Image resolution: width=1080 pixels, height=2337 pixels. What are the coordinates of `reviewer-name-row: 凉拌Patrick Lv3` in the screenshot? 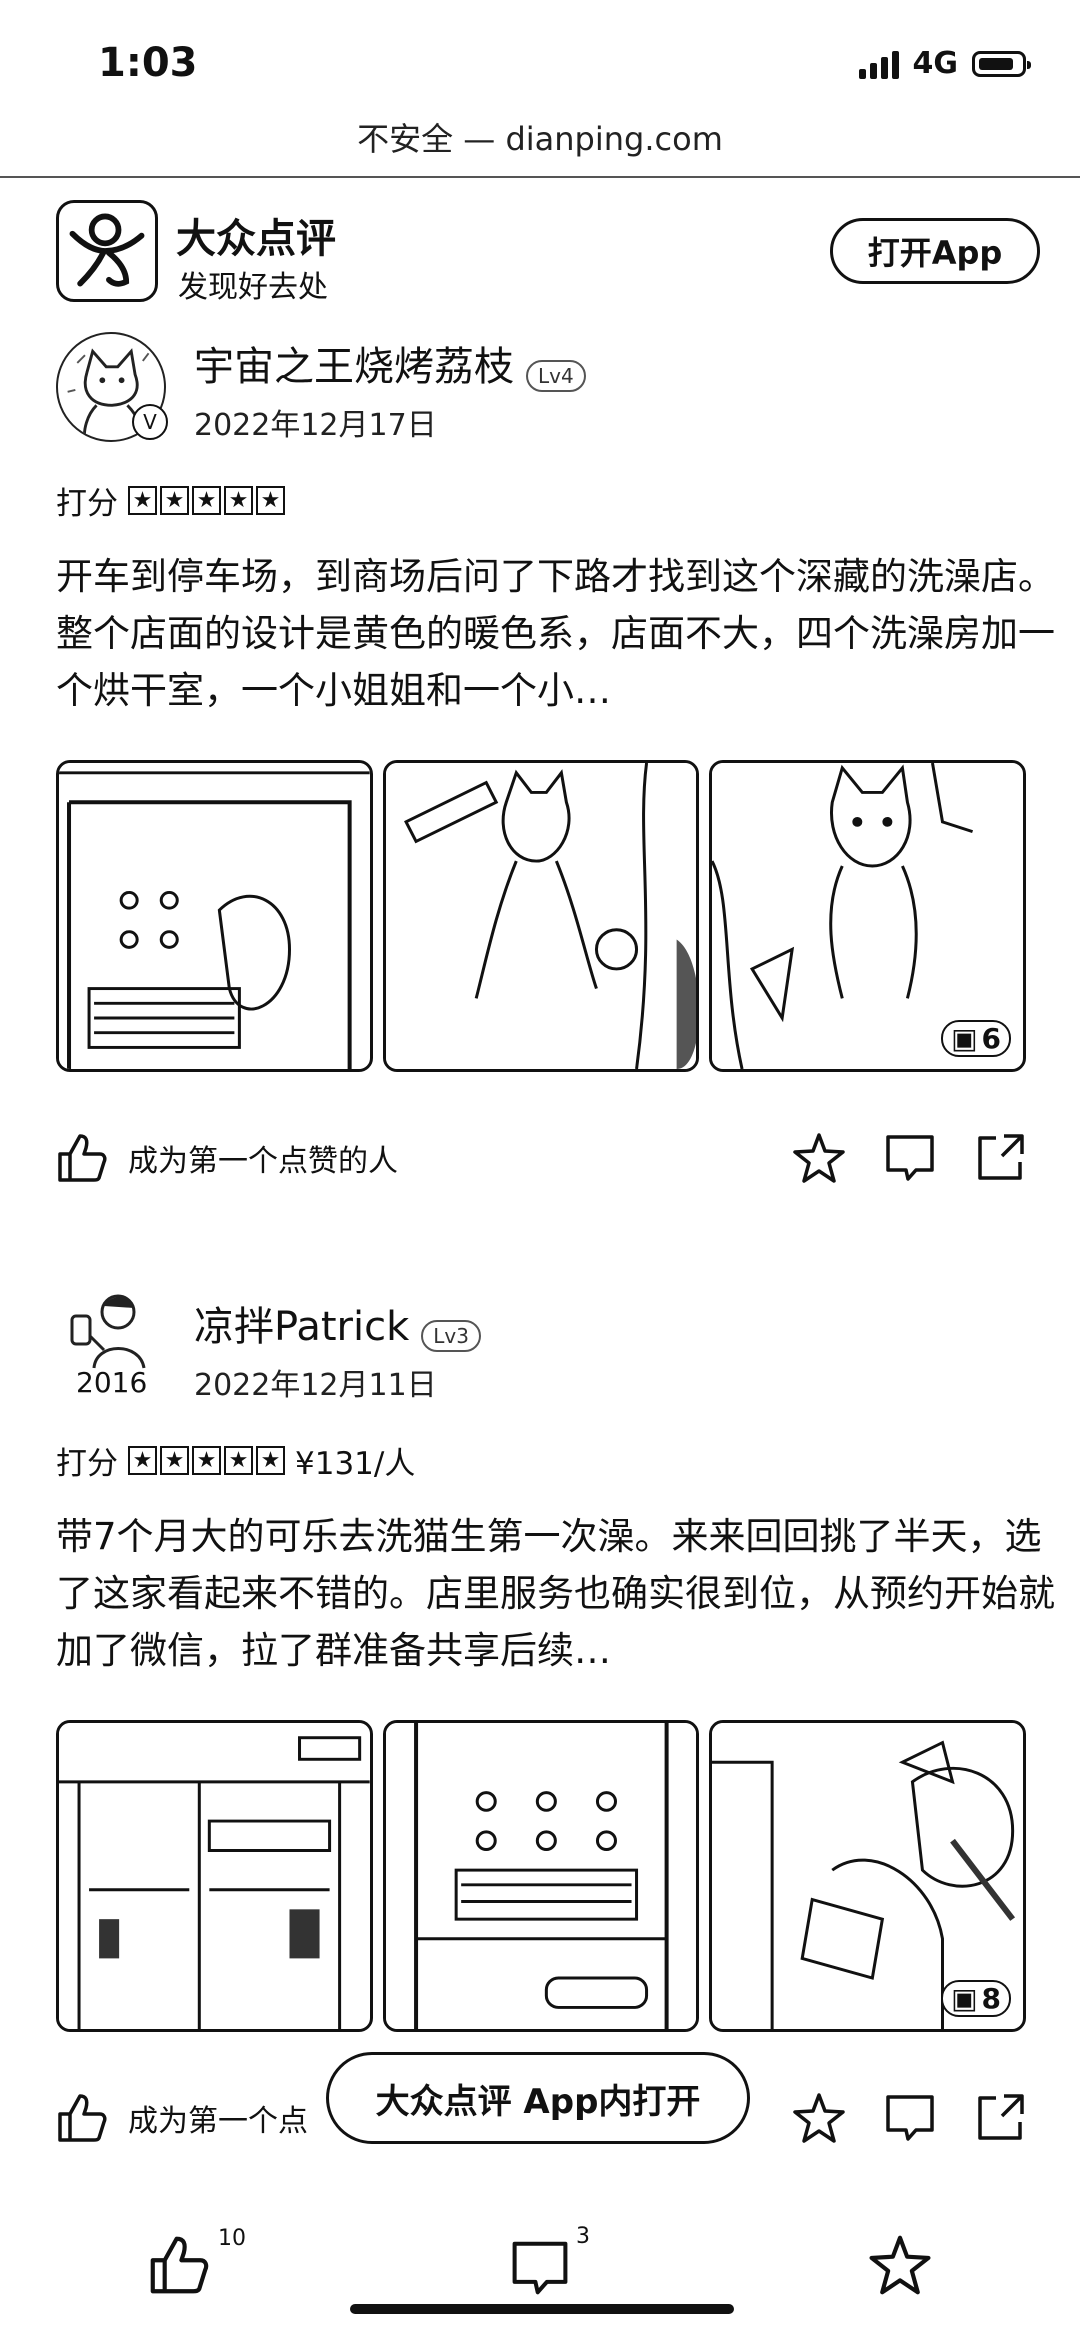 It's located at (337, 1323).